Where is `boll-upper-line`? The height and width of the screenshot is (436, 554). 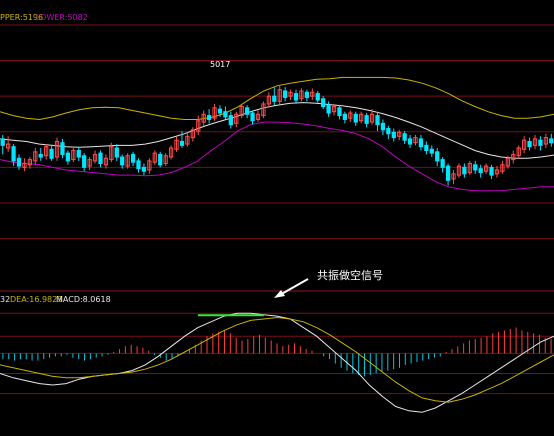 boll-upper-line is located at coordinates (277, 98).